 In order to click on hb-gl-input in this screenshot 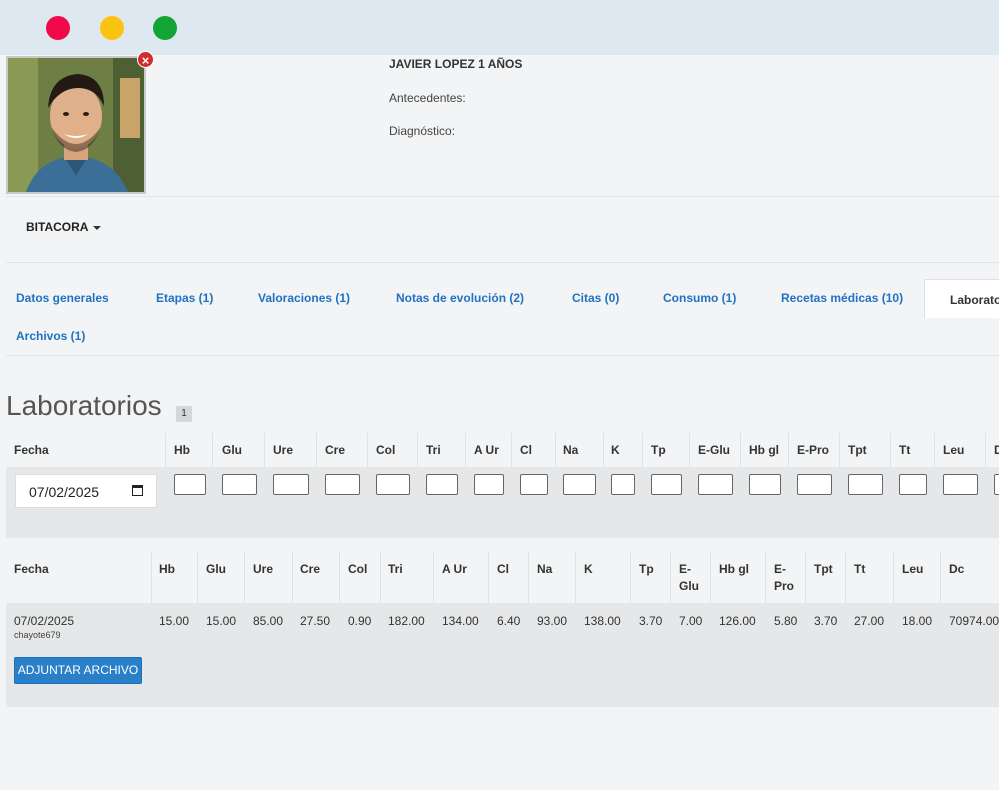, I will do `click(765, 484)`.